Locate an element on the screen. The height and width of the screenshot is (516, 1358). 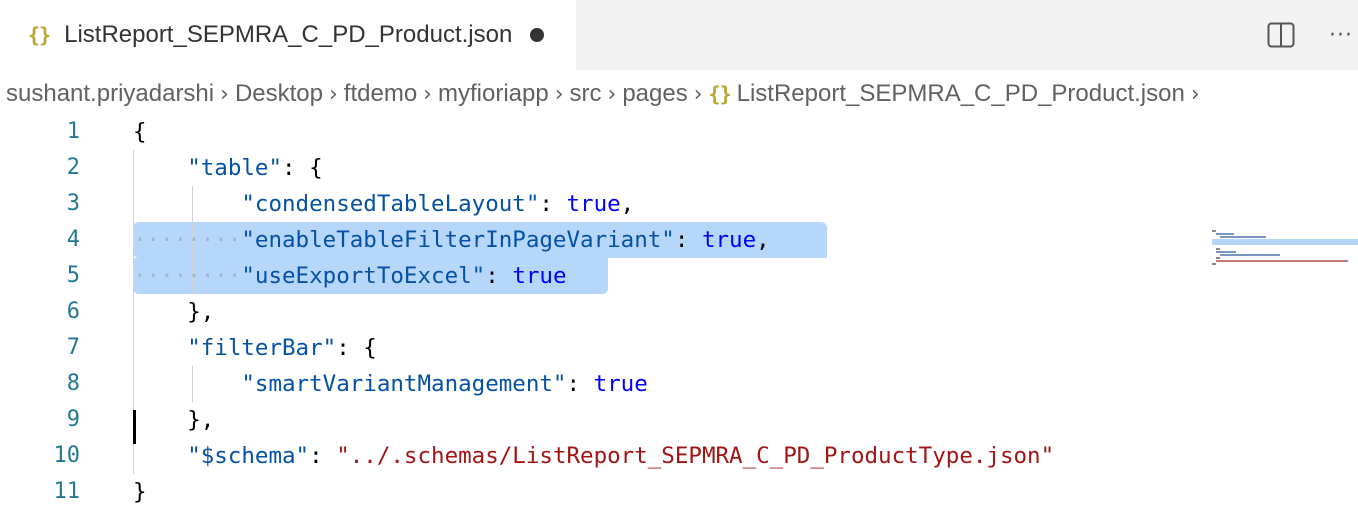
tab-title: ListReport_SEPMRA_C_PD_Product.json is located at coordinates (288, 34).